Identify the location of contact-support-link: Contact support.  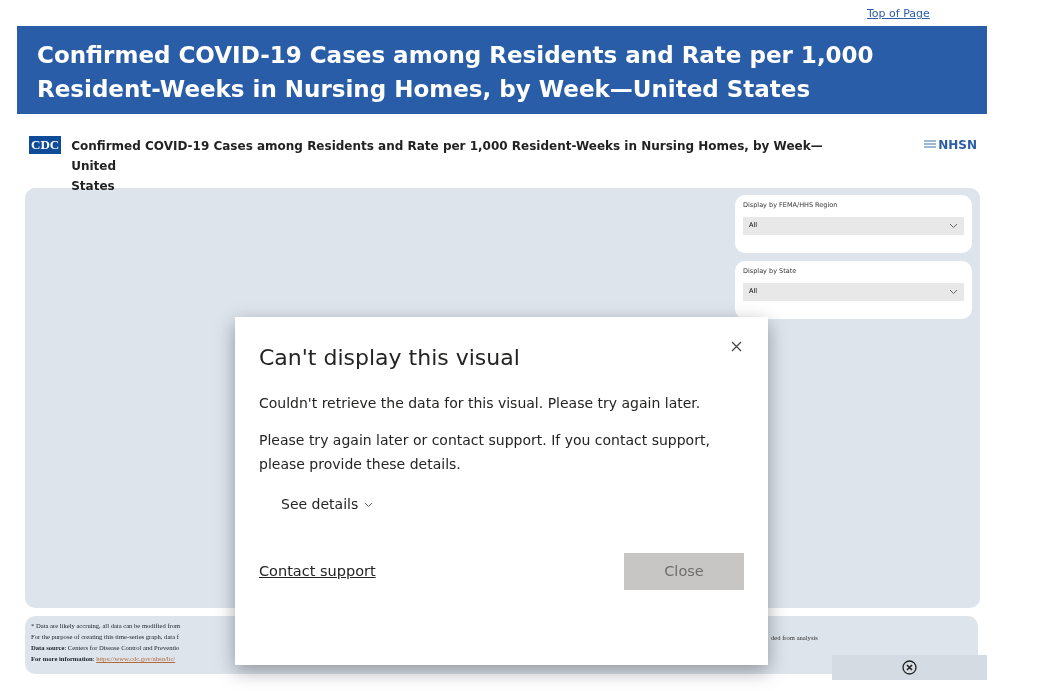
(317, 571).